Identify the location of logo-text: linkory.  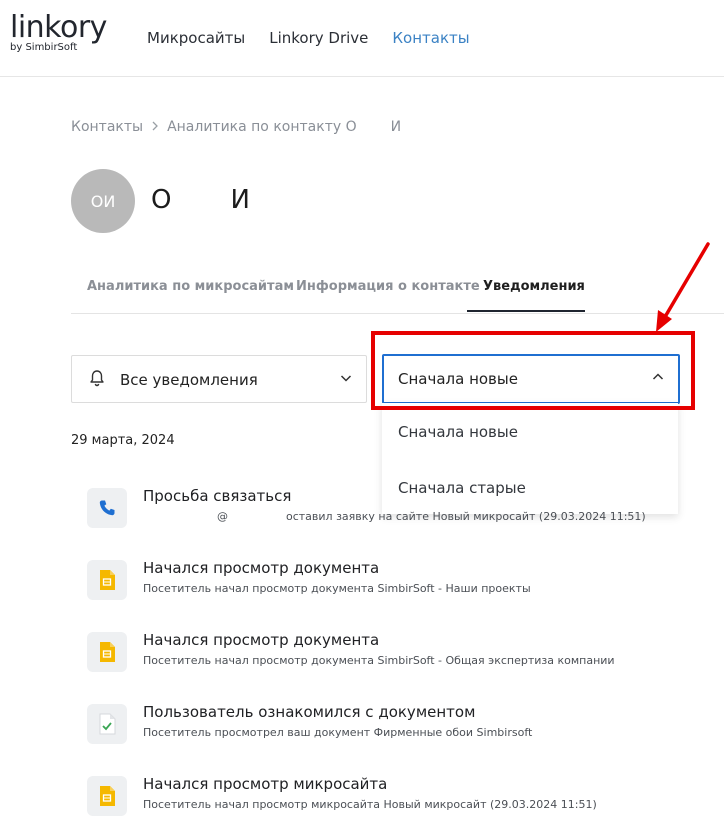
(58, 27).